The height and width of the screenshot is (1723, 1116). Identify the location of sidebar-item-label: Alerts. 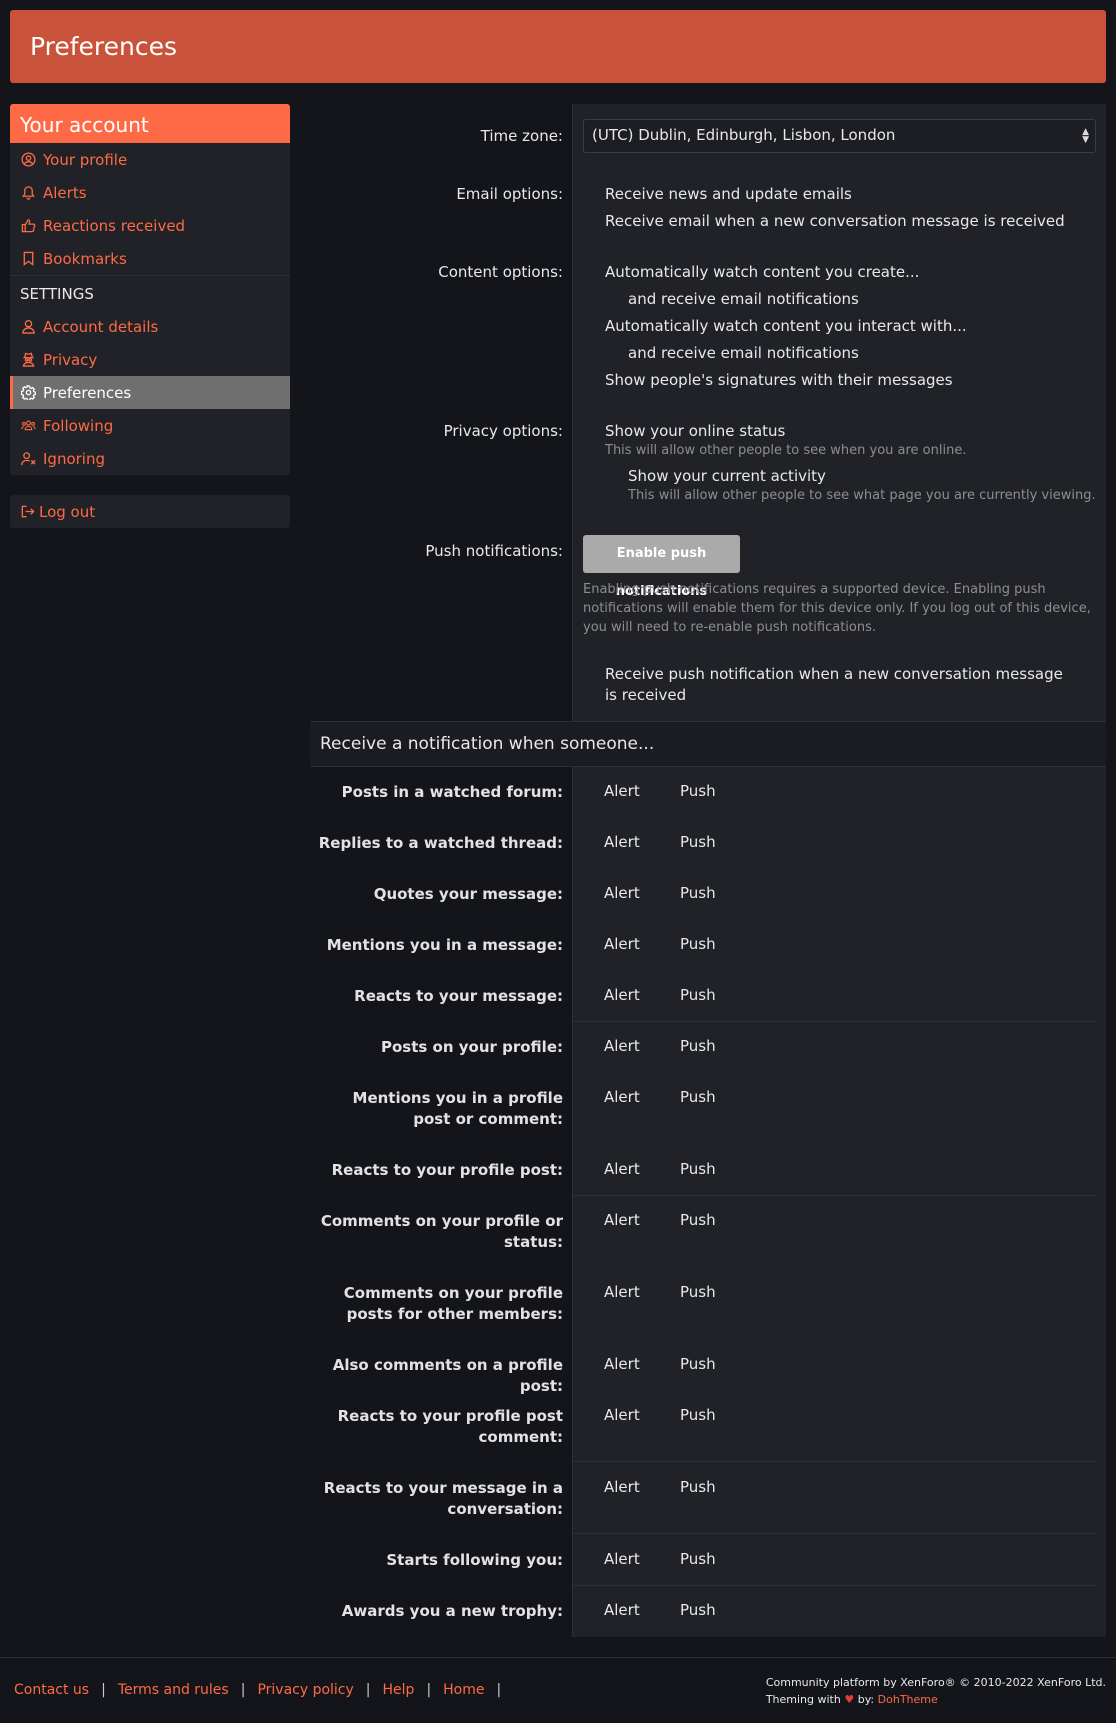
(65, 192).